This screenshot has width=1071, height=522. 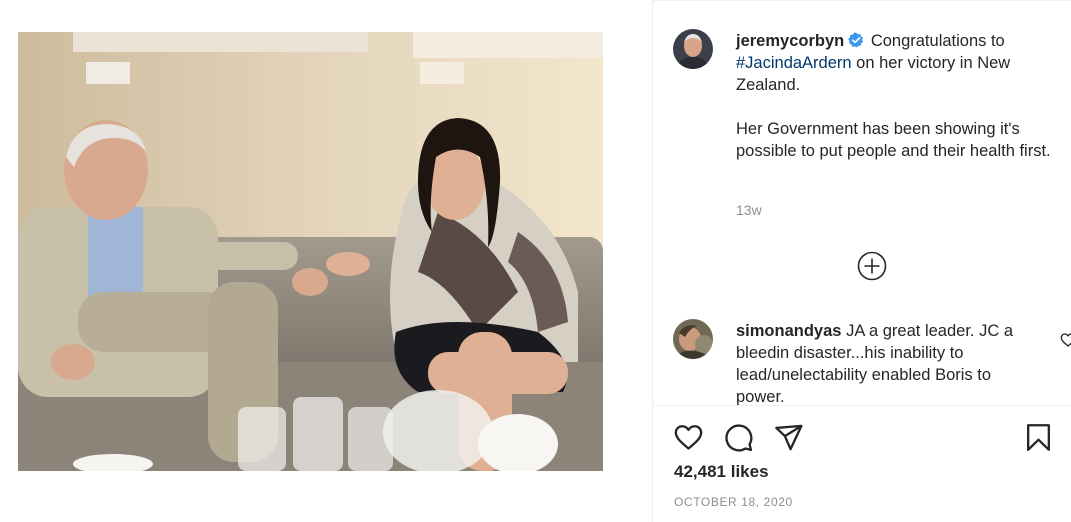 I want to click on verified-badge-icon, so click(x=856, y=40).